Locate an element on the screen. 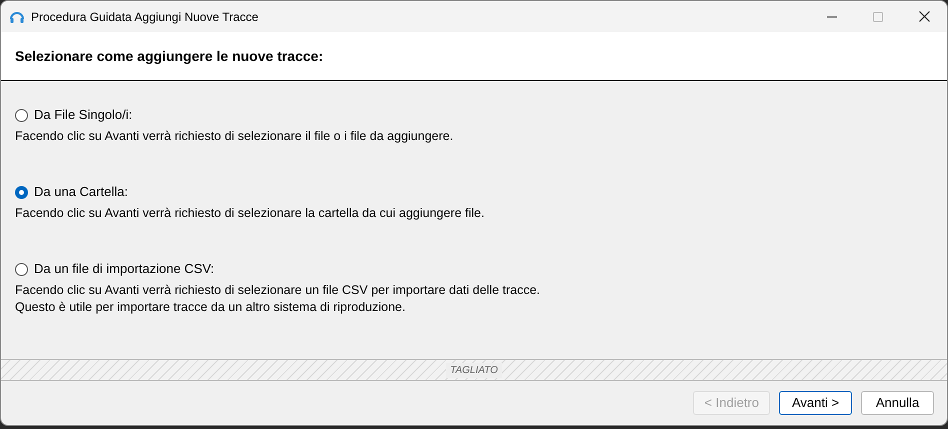 The height and width of the screenshot is (429, 948). header-title: Selezionare come aggiungere le nuove tracce: is located at coordinates (169, 56).